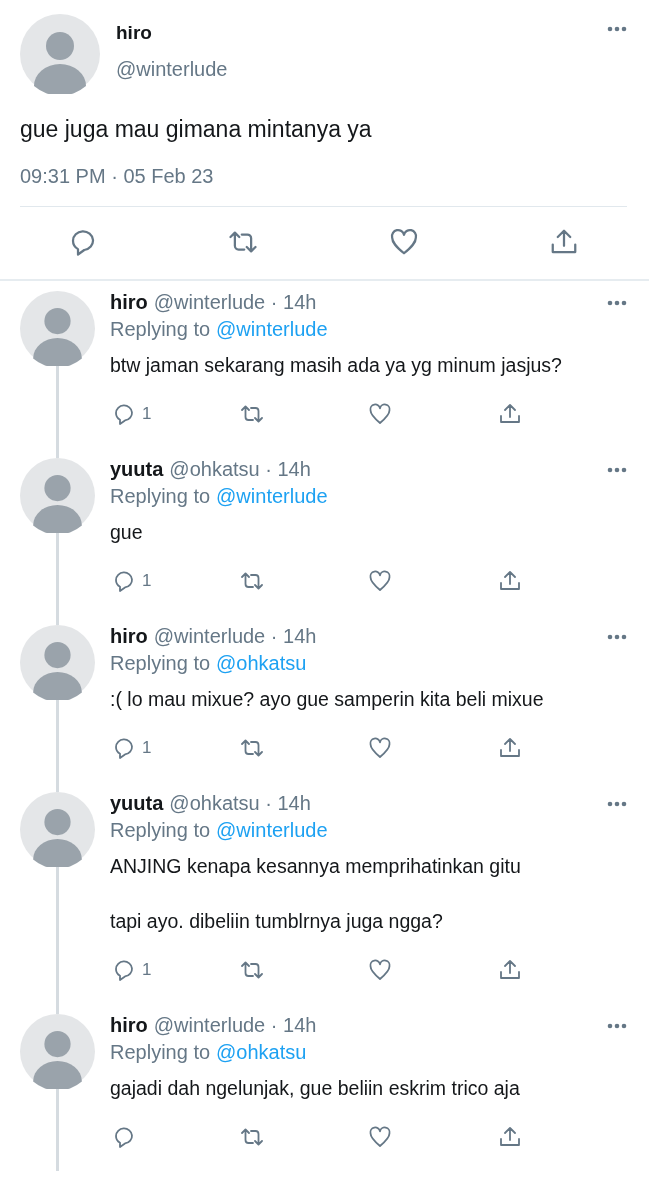 The image size is (649, 1200). What do you see at coordinates (315, 1088) in the screenshot?
I see `reply-text: gajadi dah ngelunjak, gue beliin eskrim trico aja` at bounding box center [315, 1088].